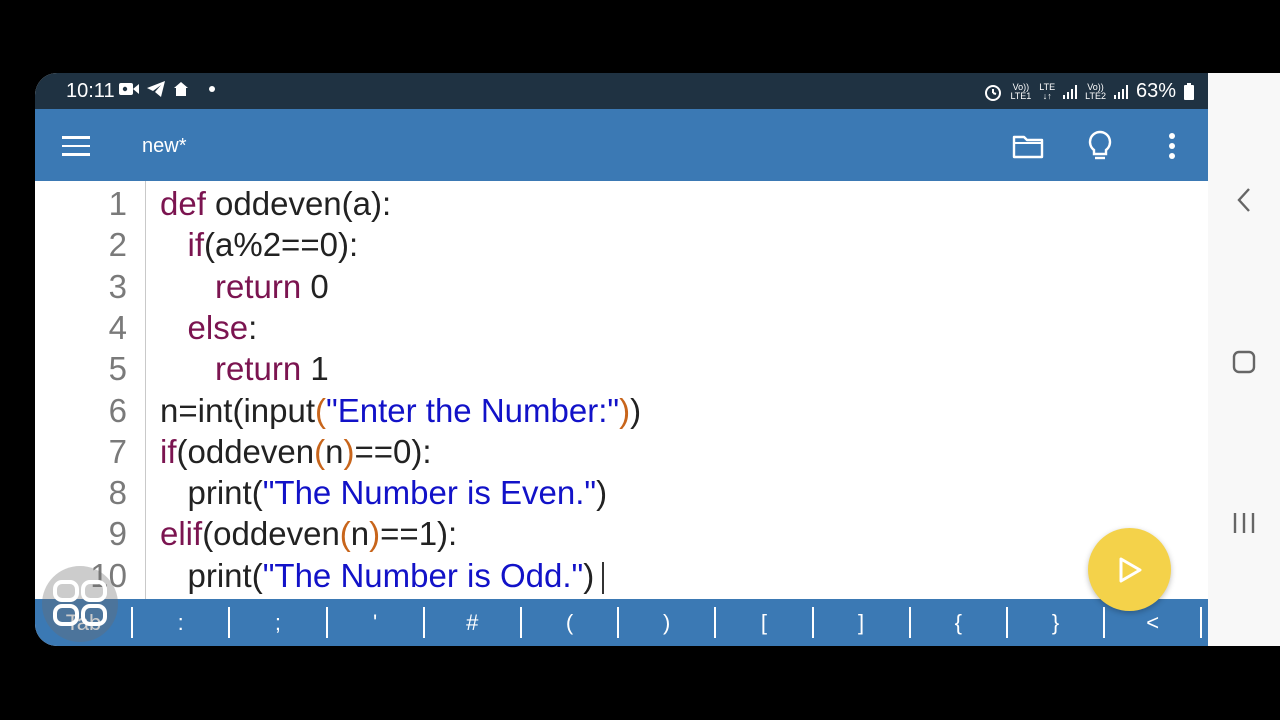 This screenshot has height=720, width=1280. Describe the element at coordinates (1021, 95) in the screenshot. I see `sim1-bottom: LTE1` at that location.